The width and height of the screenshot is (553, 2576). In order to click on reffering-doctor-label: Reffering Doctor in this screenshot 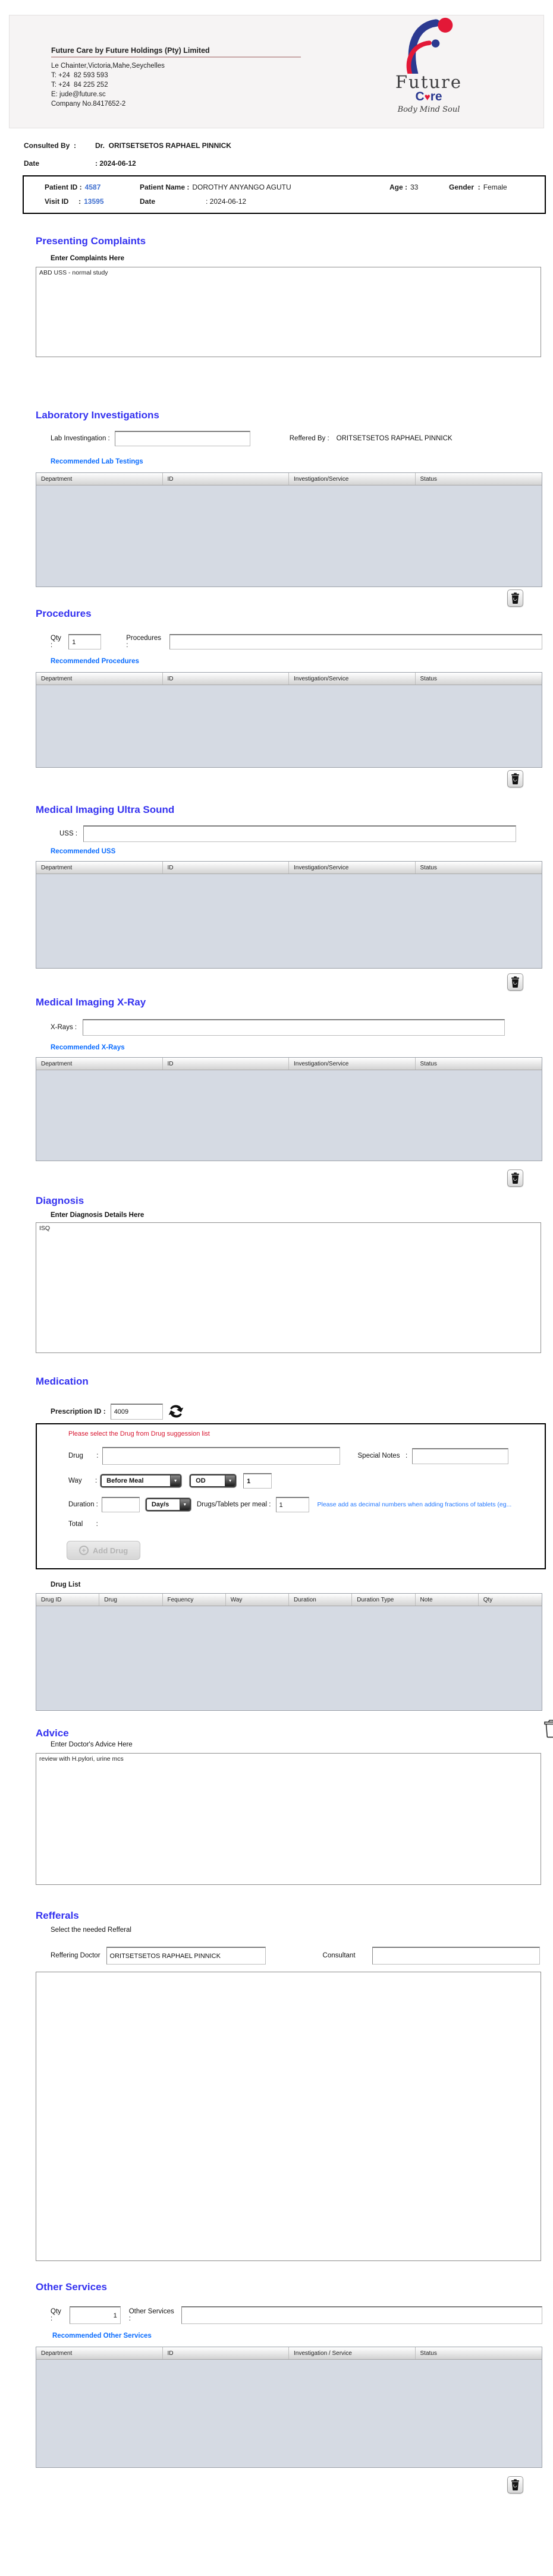, I will do `click(75, 1956)`.